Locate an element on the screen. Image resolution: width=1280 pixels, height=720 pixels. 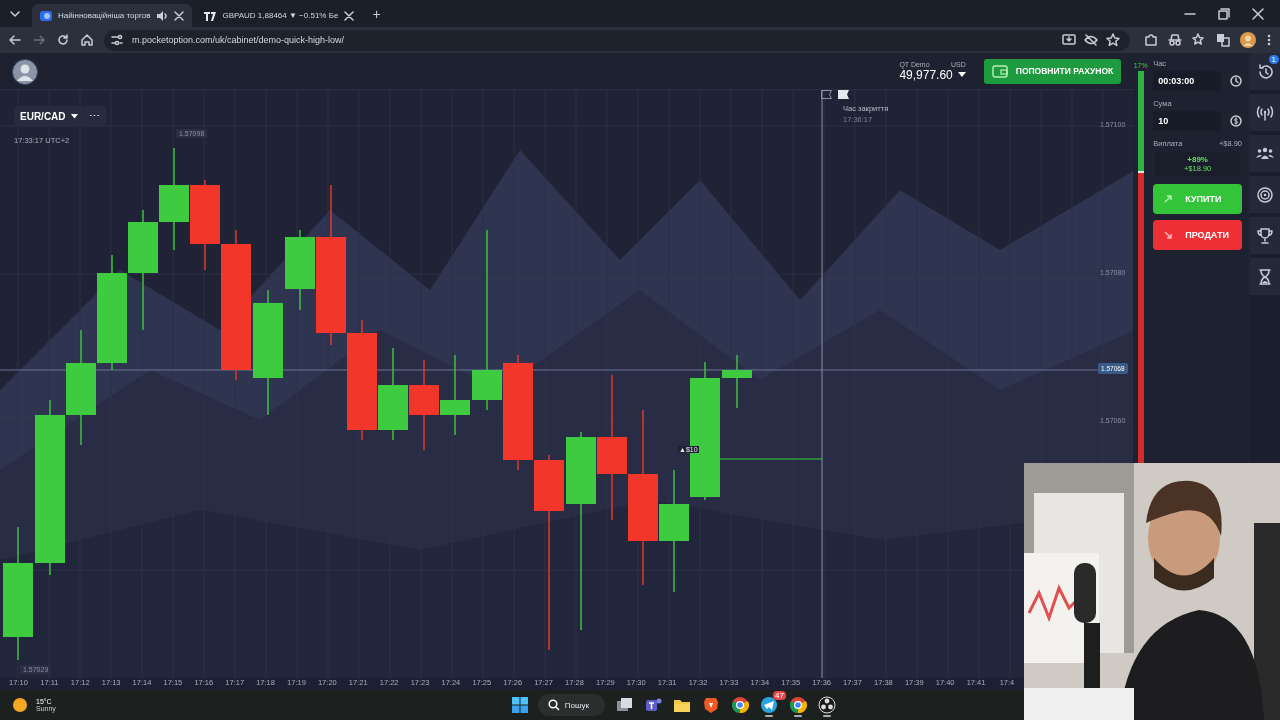
input-field: 10 is located at coordinates (1187, 121).